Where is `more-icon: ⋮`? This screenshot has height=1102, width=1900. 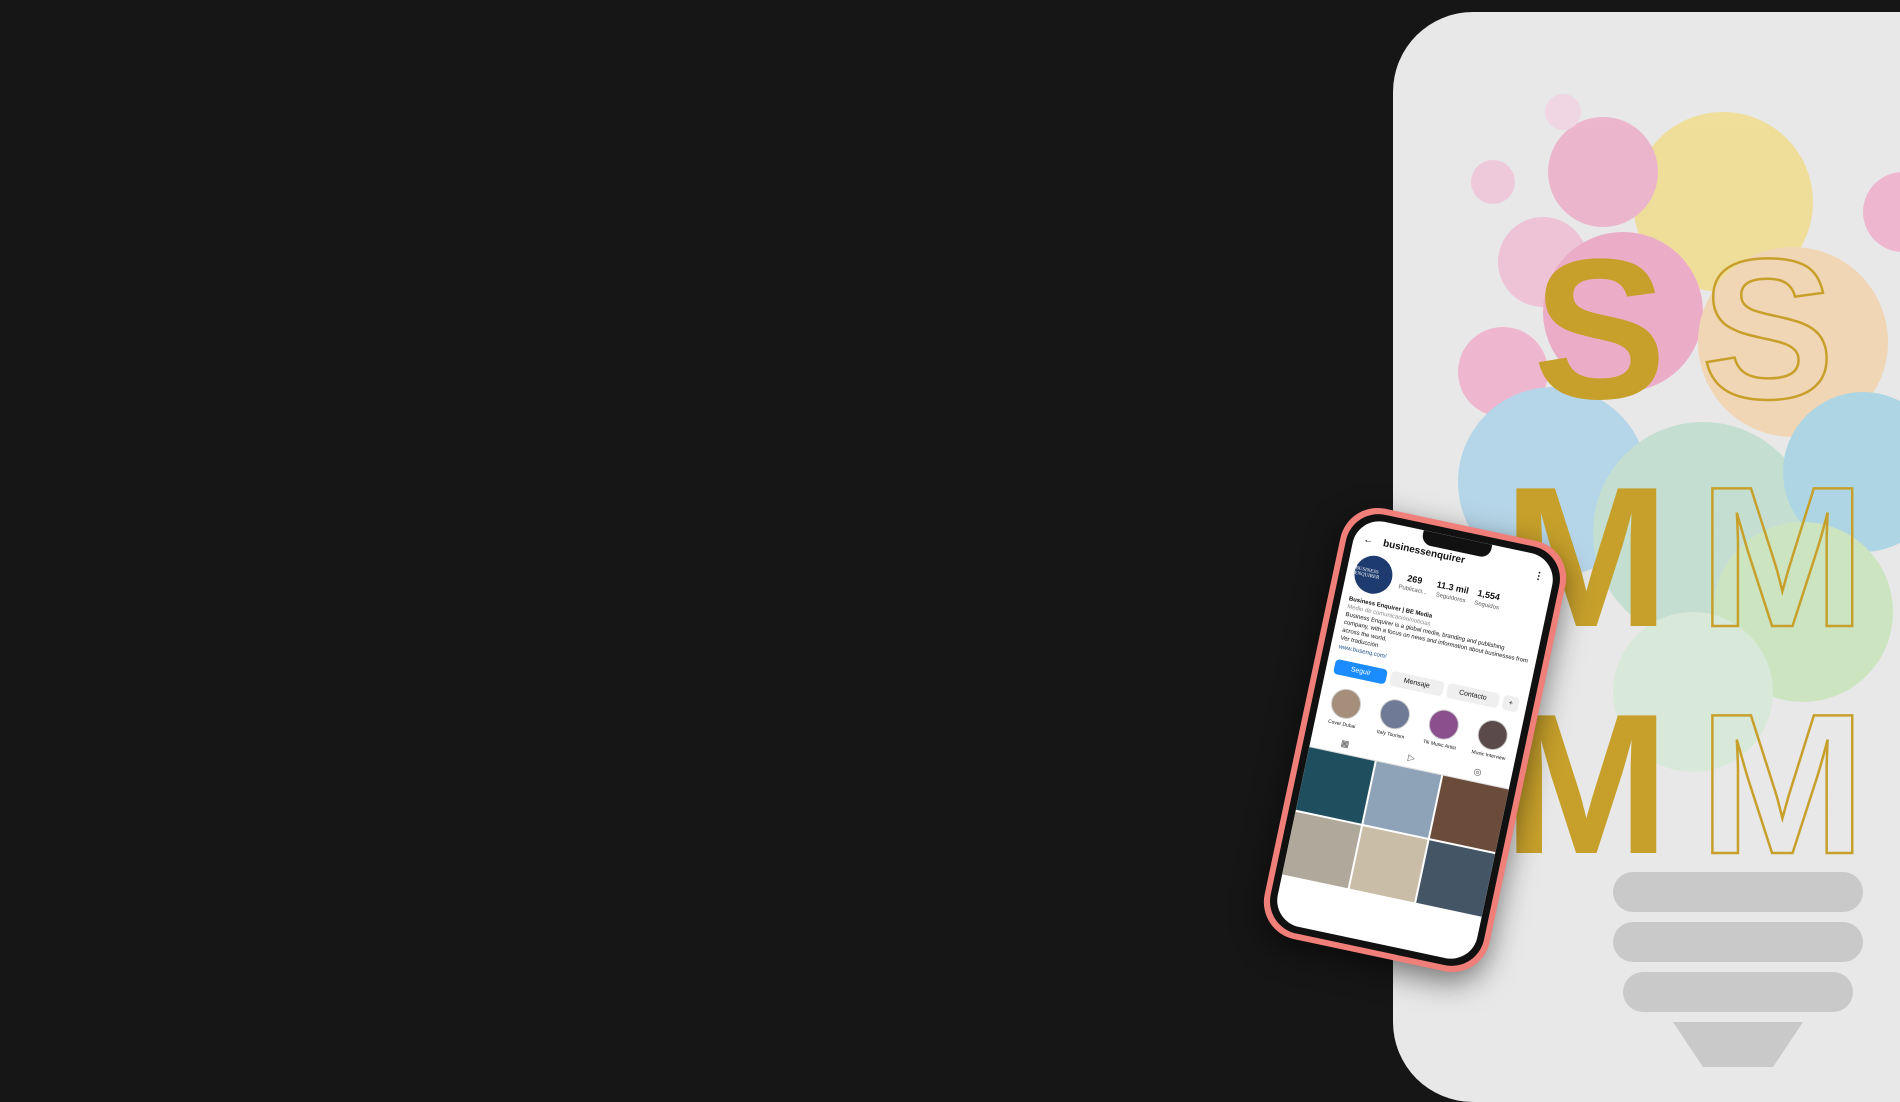
more-icon: ⋮ is located at coordinates (1539, 576).